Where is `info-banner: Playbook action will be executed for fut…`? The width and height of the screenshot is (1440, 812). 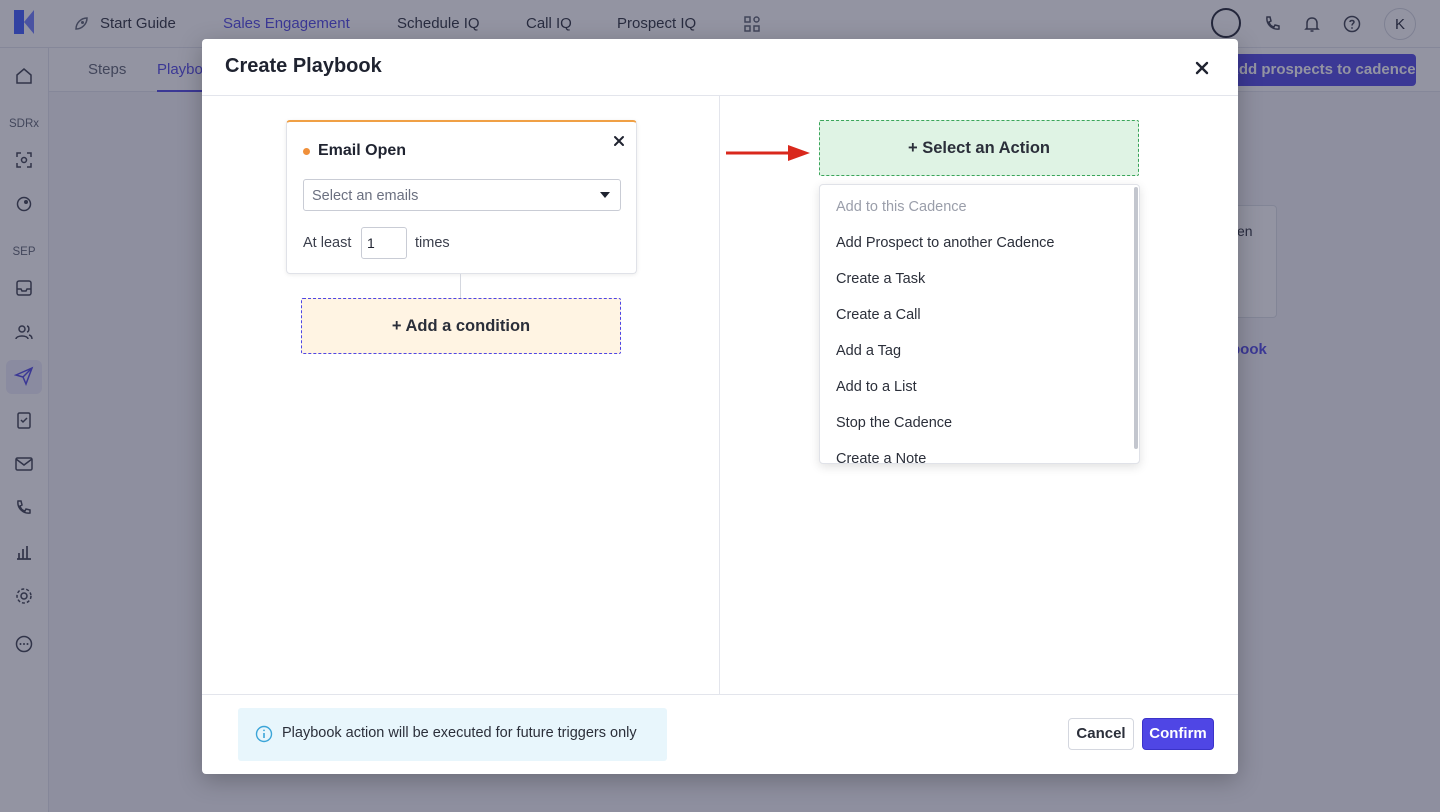 info-banner: Playbook action will be executed for fut… is located at coordinates (452, 734).